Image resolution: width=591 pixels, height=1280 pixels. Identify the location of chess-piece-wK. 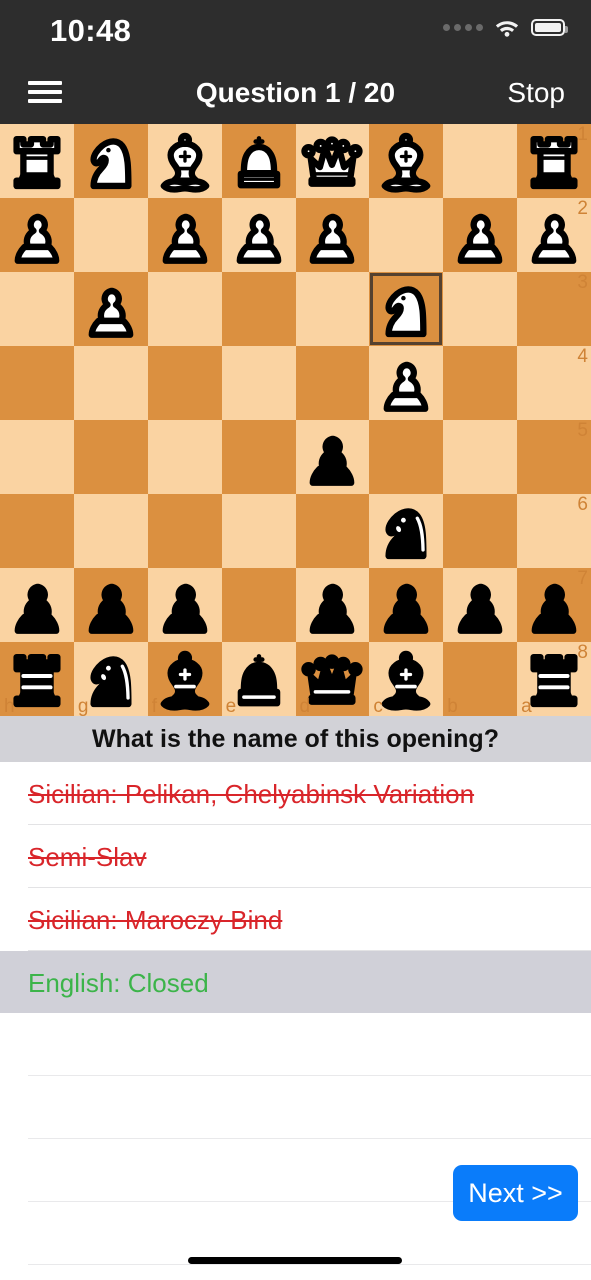
(259, 161).